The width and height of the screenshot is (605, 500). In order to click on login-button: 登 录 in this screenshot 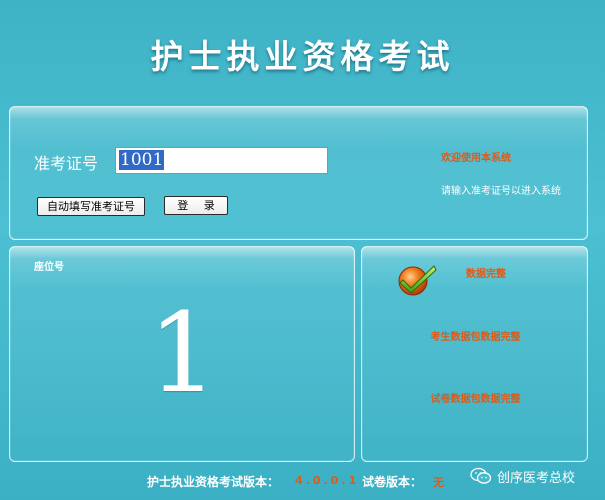, I will do `click(196, 205)`.